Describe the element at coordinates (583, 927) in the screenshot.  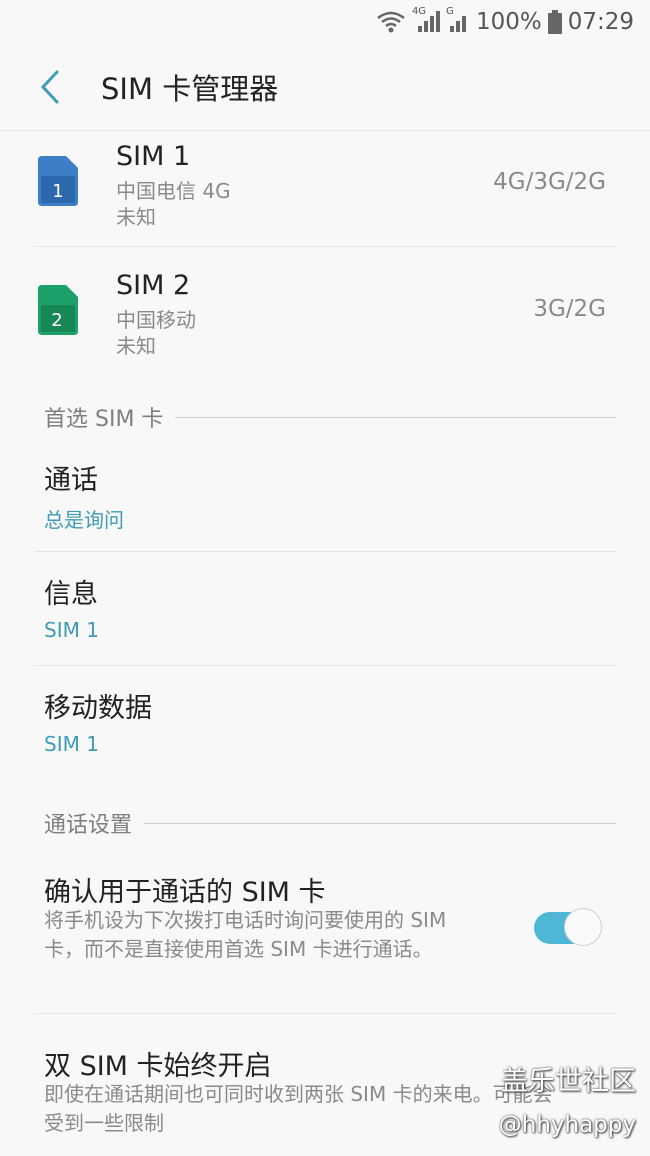
I see `toggle-knob` at that location.